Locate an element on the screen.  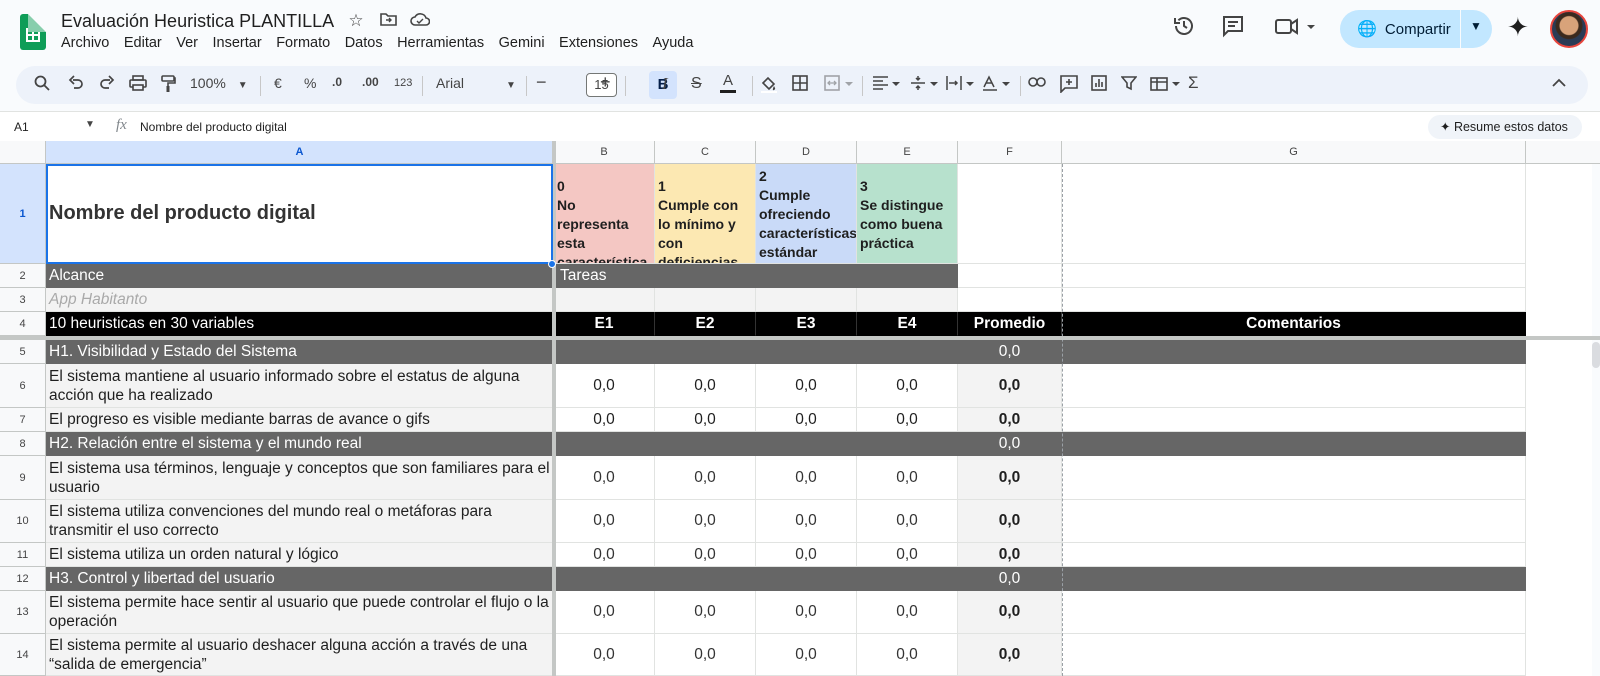
meet-icon is located at coordinates (1296, 29).